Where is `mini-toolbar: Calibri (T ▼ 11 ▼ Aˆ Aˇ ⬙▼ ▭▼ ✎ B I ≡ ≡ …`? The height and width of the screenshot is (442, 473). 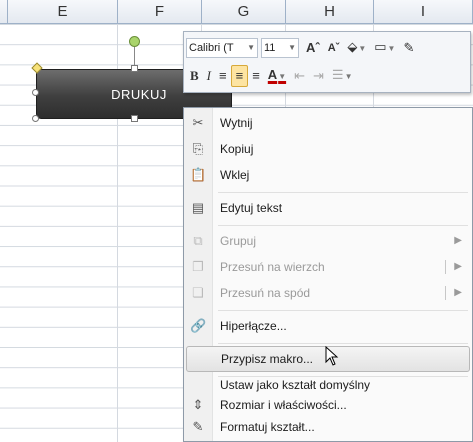 mini-toolbar: Calibri (T ▼ 11 ▼ Aˆ Aˇ ⬙▼ ▭▼ ✎ B I ≡ ≡ … is located at coordinates (327, 62).